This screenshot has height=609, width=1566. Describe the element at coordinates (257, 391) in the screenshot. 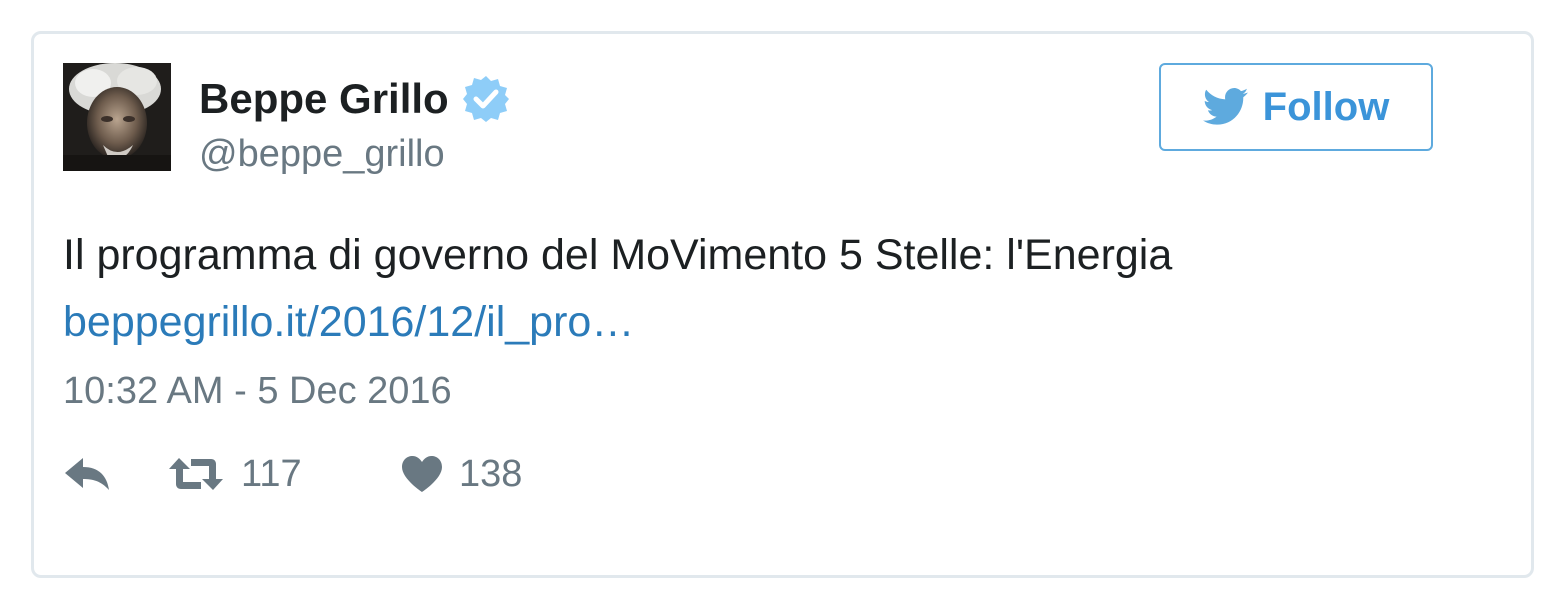

I see `tweet-timestamp: 10:32 AM - 5 Dec 2016` at that location.